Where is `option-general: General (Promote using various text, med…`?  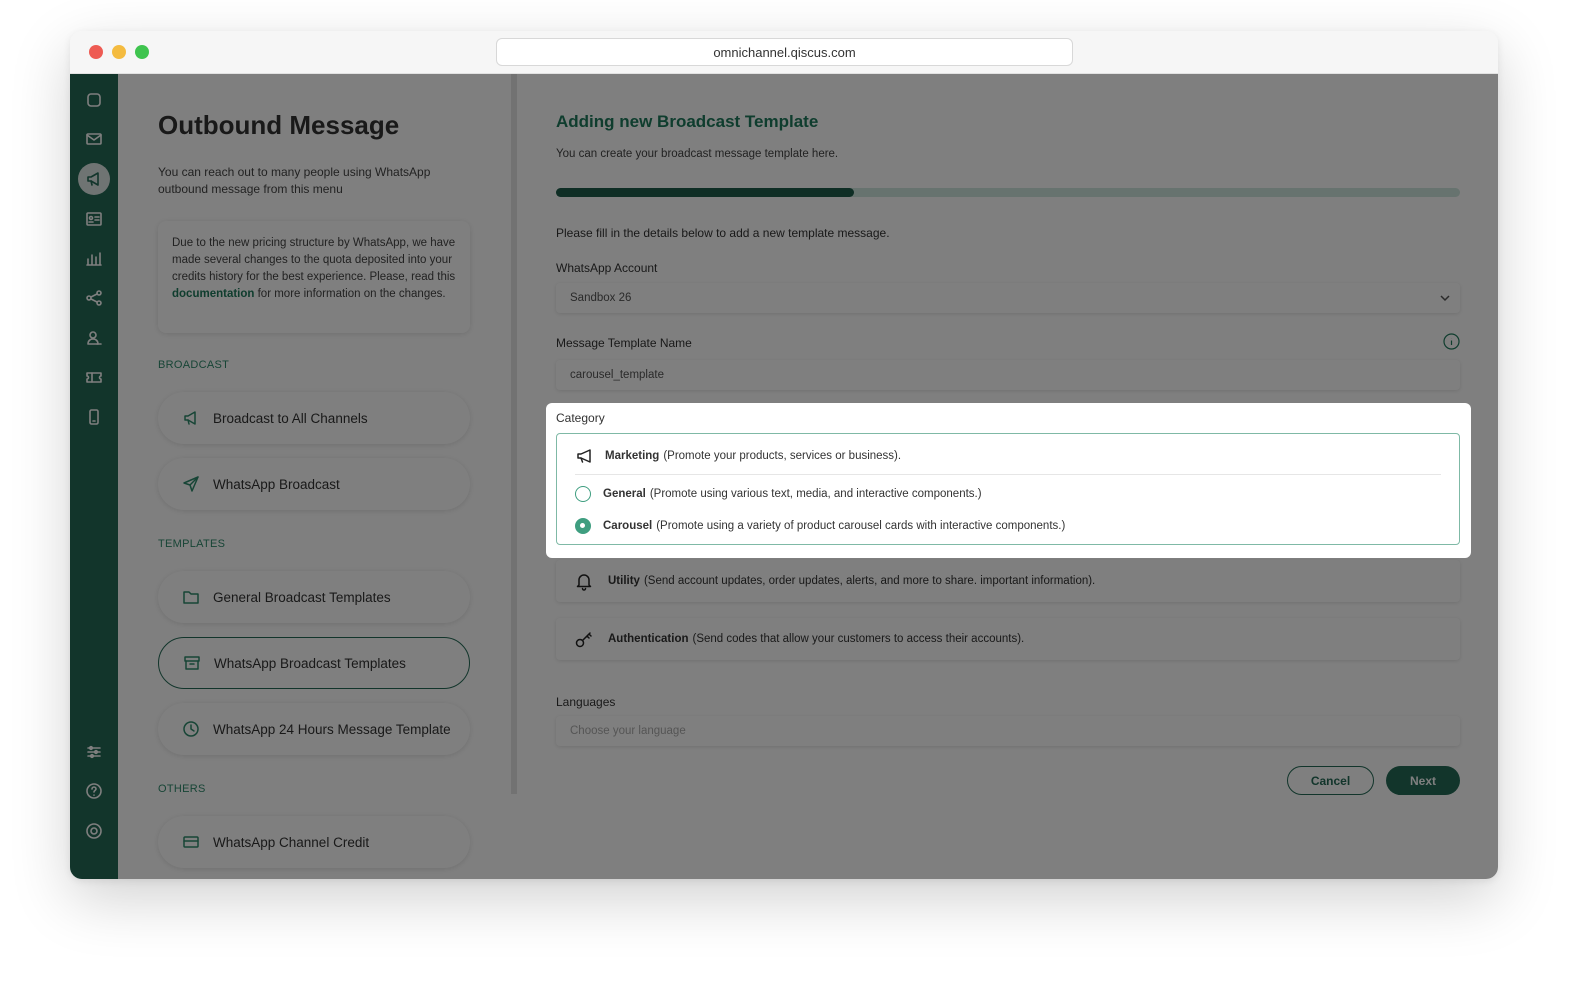
option-general: General (Promote using various text, med… is located at coordinates (778, 494).